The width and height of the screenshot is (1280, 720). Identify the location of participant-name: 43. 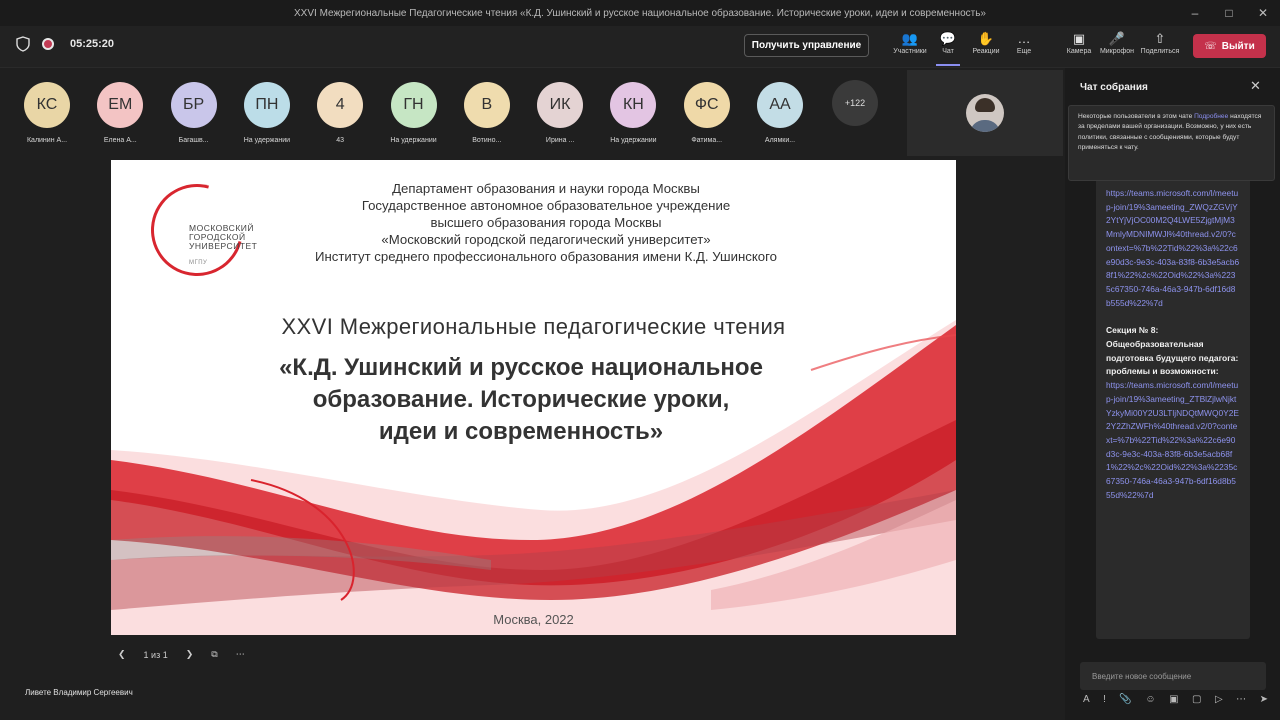
(340, 140).